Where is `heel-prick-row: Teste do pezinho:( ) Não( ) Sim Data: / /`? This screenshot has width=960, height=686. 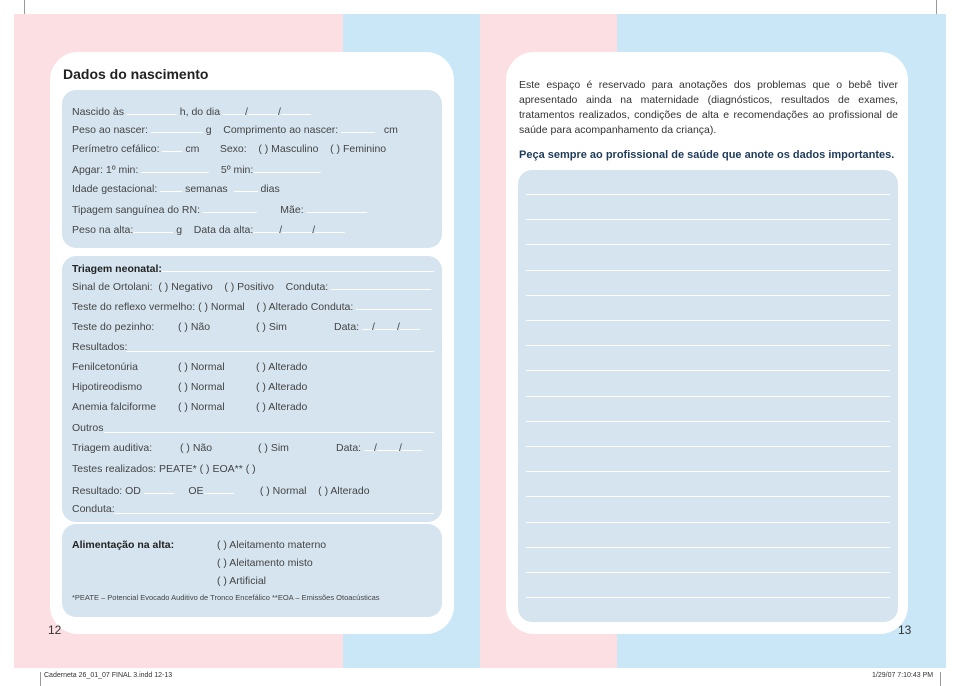 heel-prick-row: Teste do pezinho:( ) Não( ) Sim Data: / / is located at coordinates (246, 327).